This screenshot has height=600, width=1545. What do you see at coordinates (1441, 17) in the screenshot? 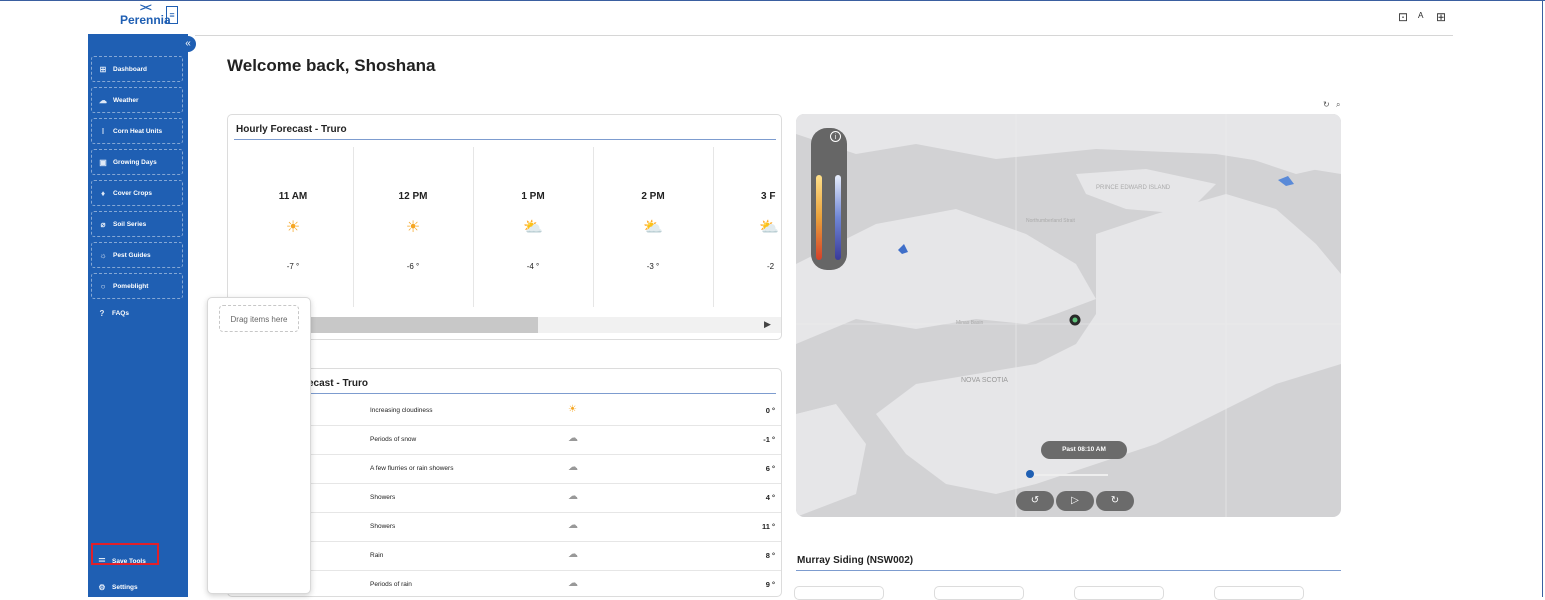
I see `apps-icon: ⊞` at bounding box center [1441, 17].